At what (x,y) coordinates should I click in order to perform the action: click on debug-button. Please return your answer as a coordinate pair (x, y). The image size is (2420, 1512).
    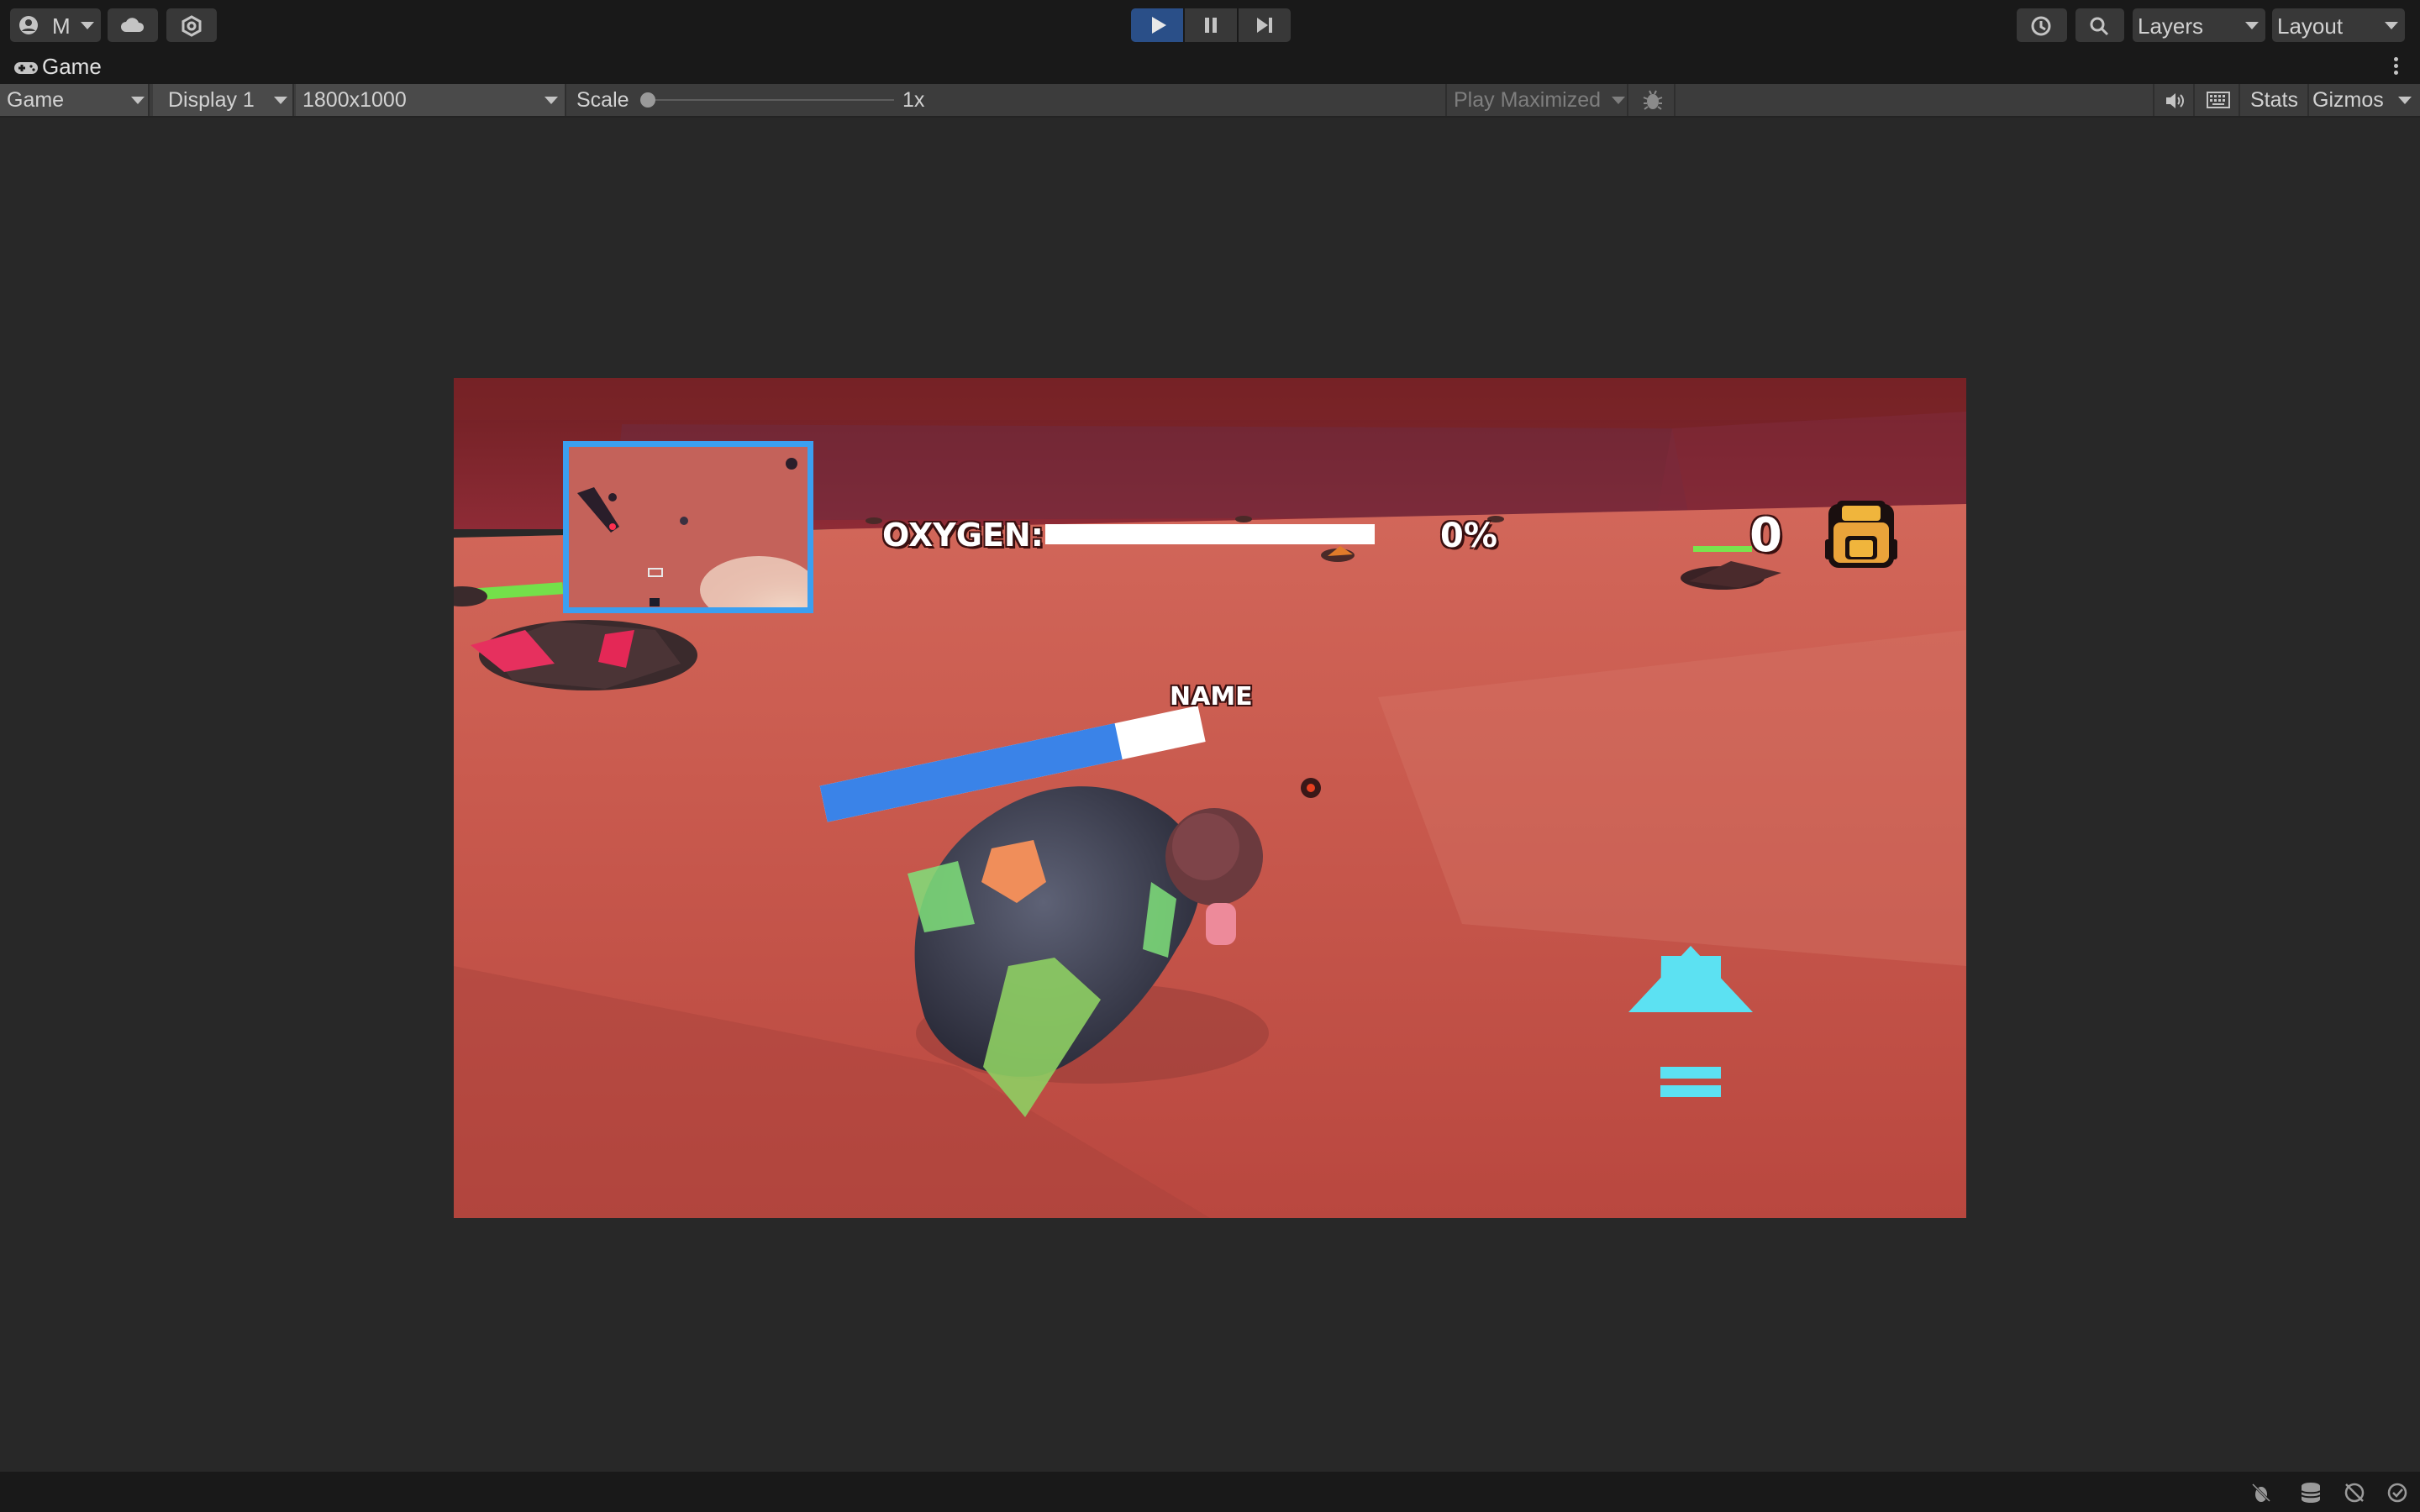
    Looking at the image, I should click on (1653, 100).